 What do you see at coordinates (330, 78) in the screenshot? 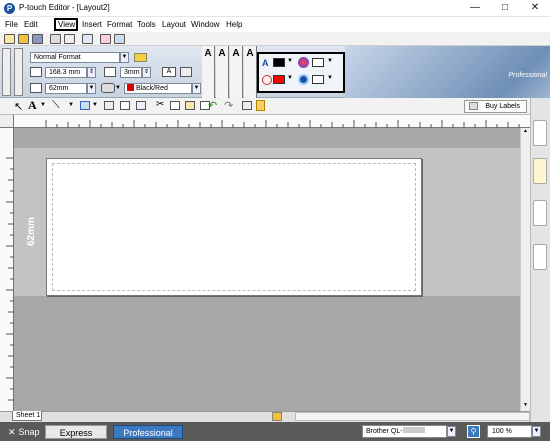
I see `line-color-dropdown-icon: ▼` at bounding box center [330, 78].